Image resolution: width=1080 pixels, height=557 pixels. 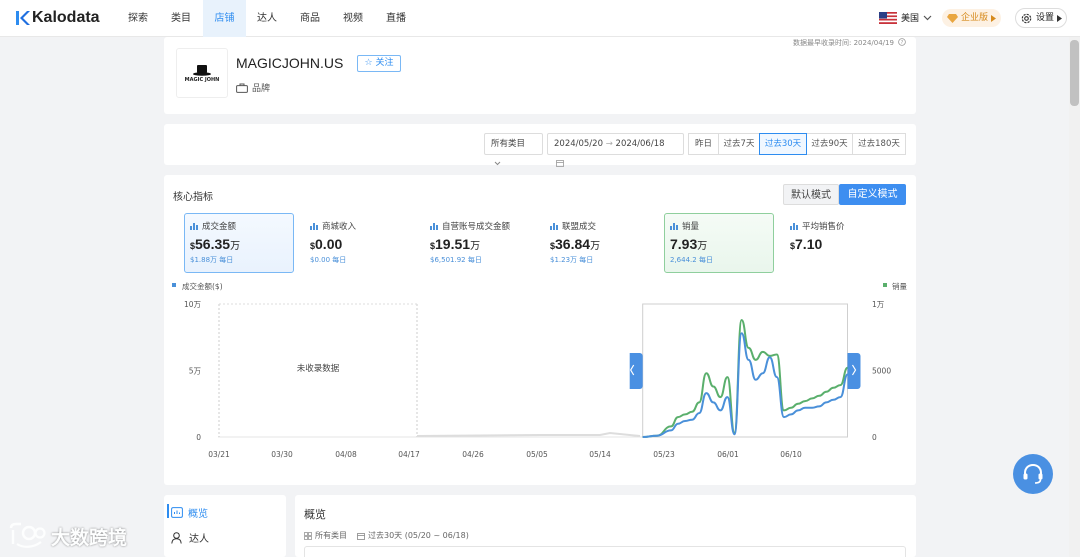 I want to click on metric-tile: 联盟成交 $36.84万 $1.23万 每日, so click(x=599, y=243).